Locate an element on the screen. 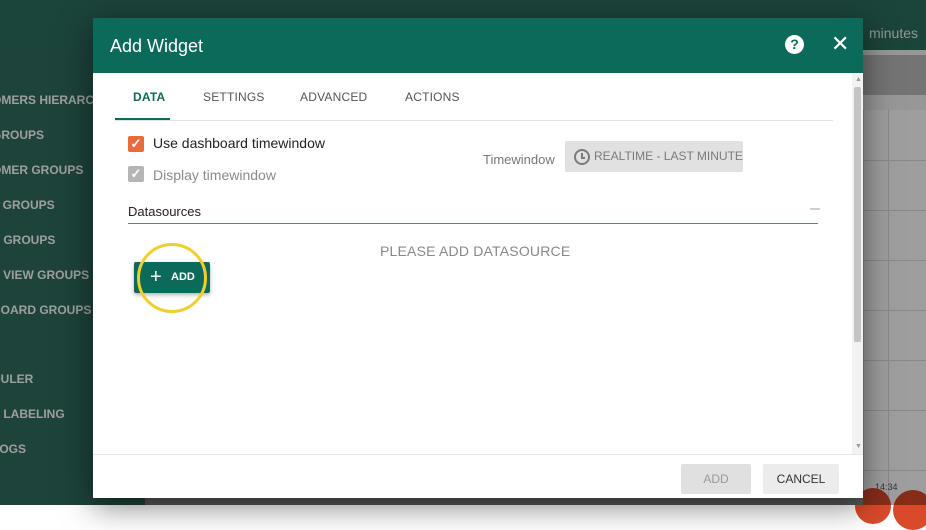  close-icon: ✕ is located at coordinates (840, 44).